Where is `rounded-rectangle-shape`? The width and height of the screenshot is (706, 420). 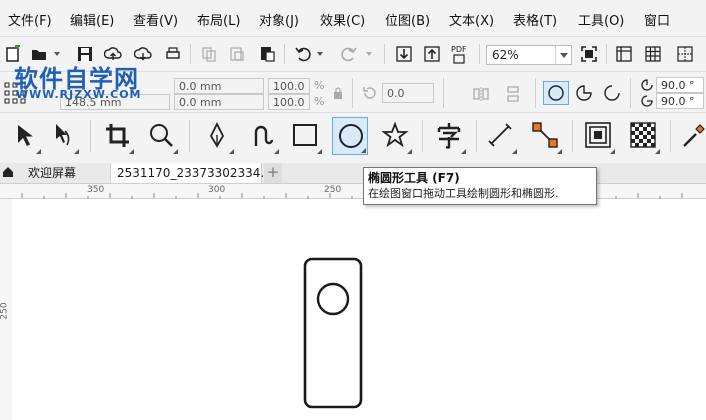 rounded-rectangle-shape is located at coordinates (333, 333).